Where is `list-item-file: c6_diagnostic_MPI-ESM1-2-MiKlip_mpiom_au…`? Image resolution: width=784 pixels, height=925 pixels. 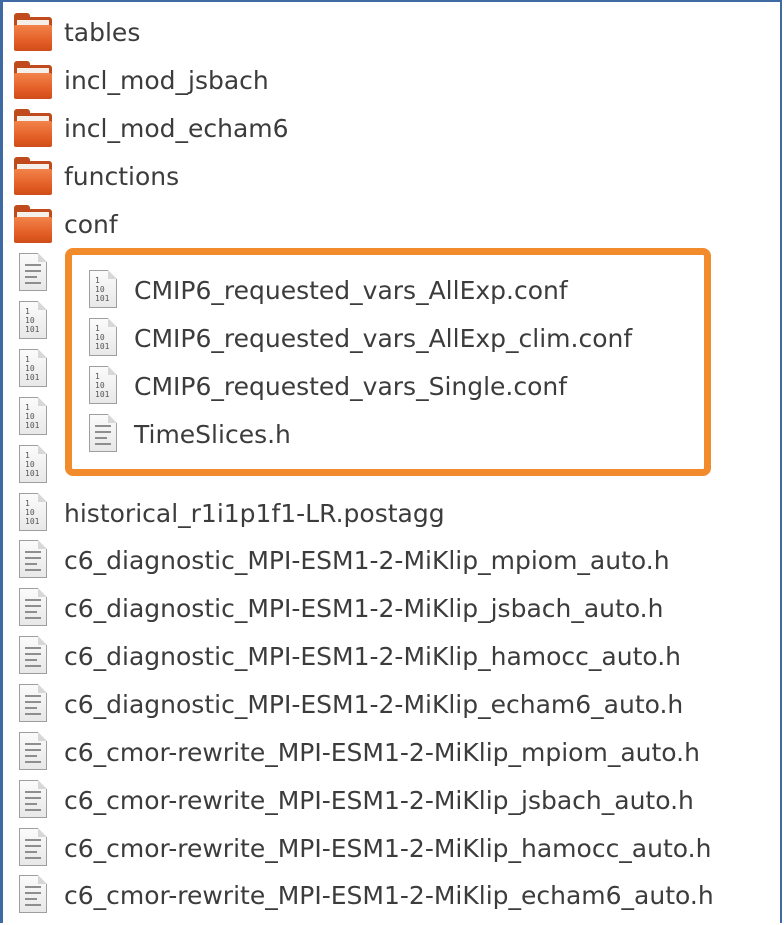
list-item-file: c6_diagnostic_MPI-ESM1-2-MiKlip_mpiom_au… is located at coordinates (397, 560).